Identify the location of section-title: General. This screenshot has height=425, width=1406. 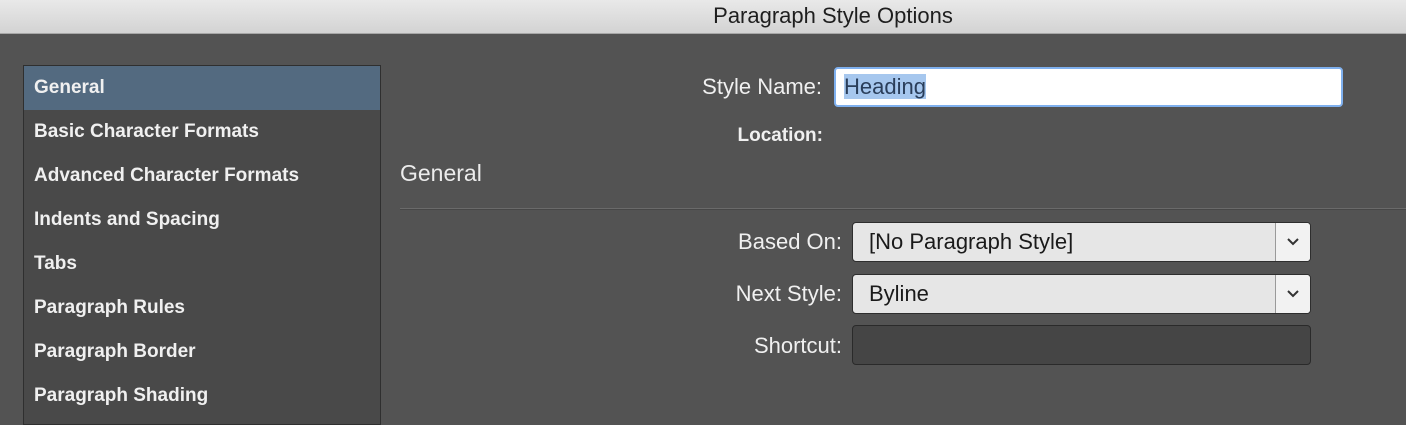
(441, 173).